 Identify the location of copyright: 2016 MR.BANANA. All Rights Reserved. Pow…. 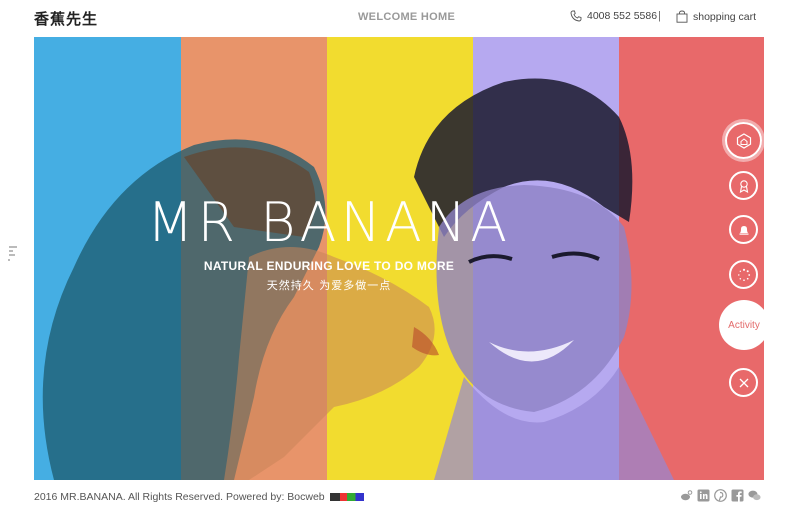
(199, 497).